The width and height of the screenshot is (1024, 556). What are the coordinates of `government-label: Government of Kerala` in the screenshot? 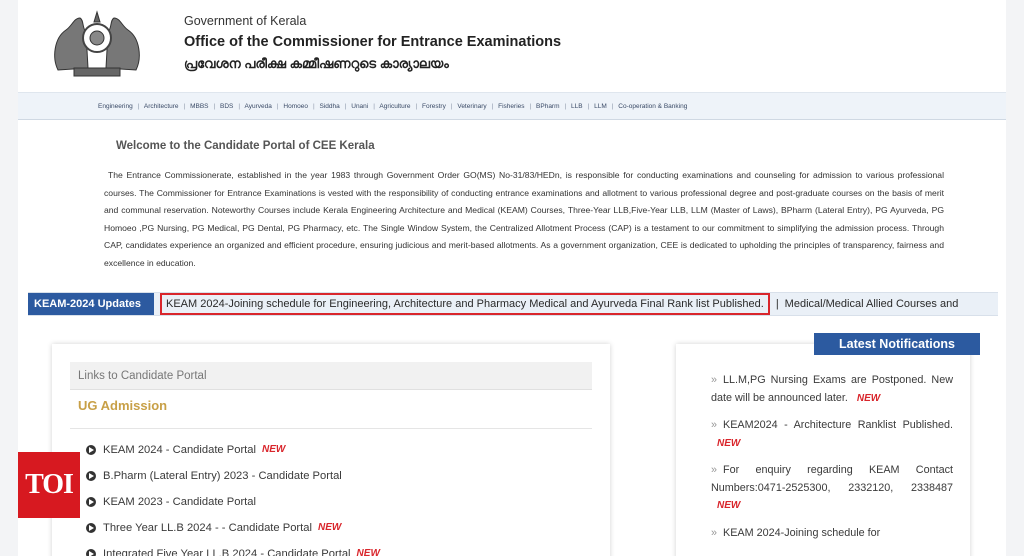 It's located at (245, 21).